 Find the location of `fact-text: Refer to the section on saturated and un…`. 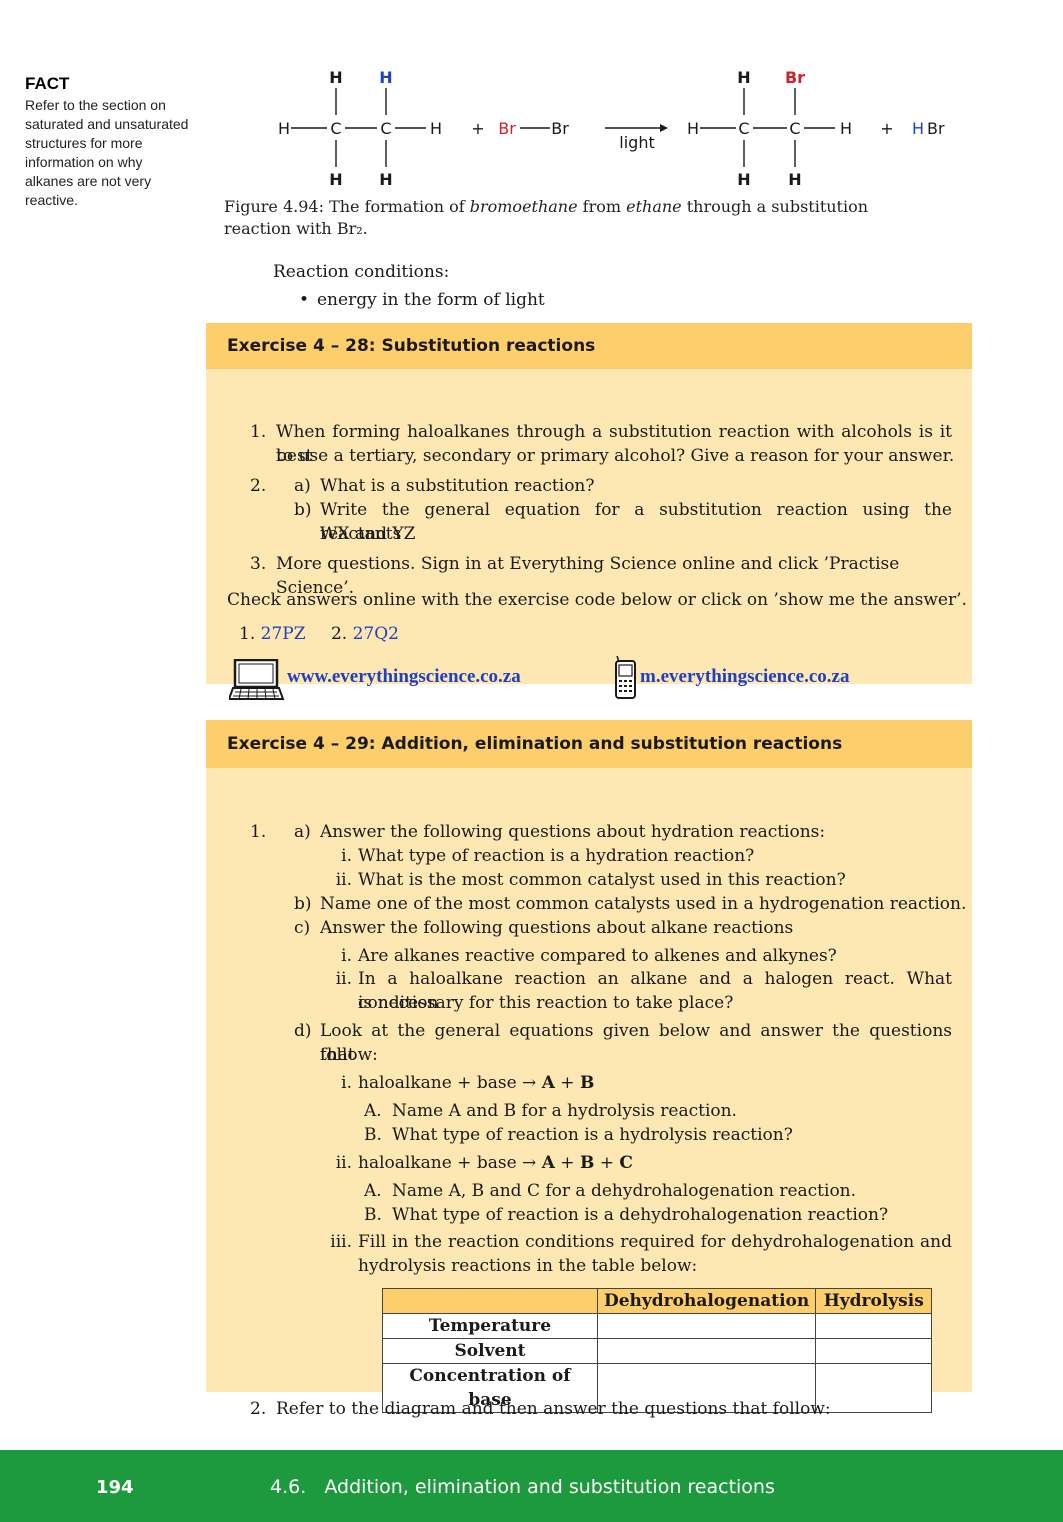

fact-text: Refer to the section on saturated and un… is located at coordinates (107, 152).